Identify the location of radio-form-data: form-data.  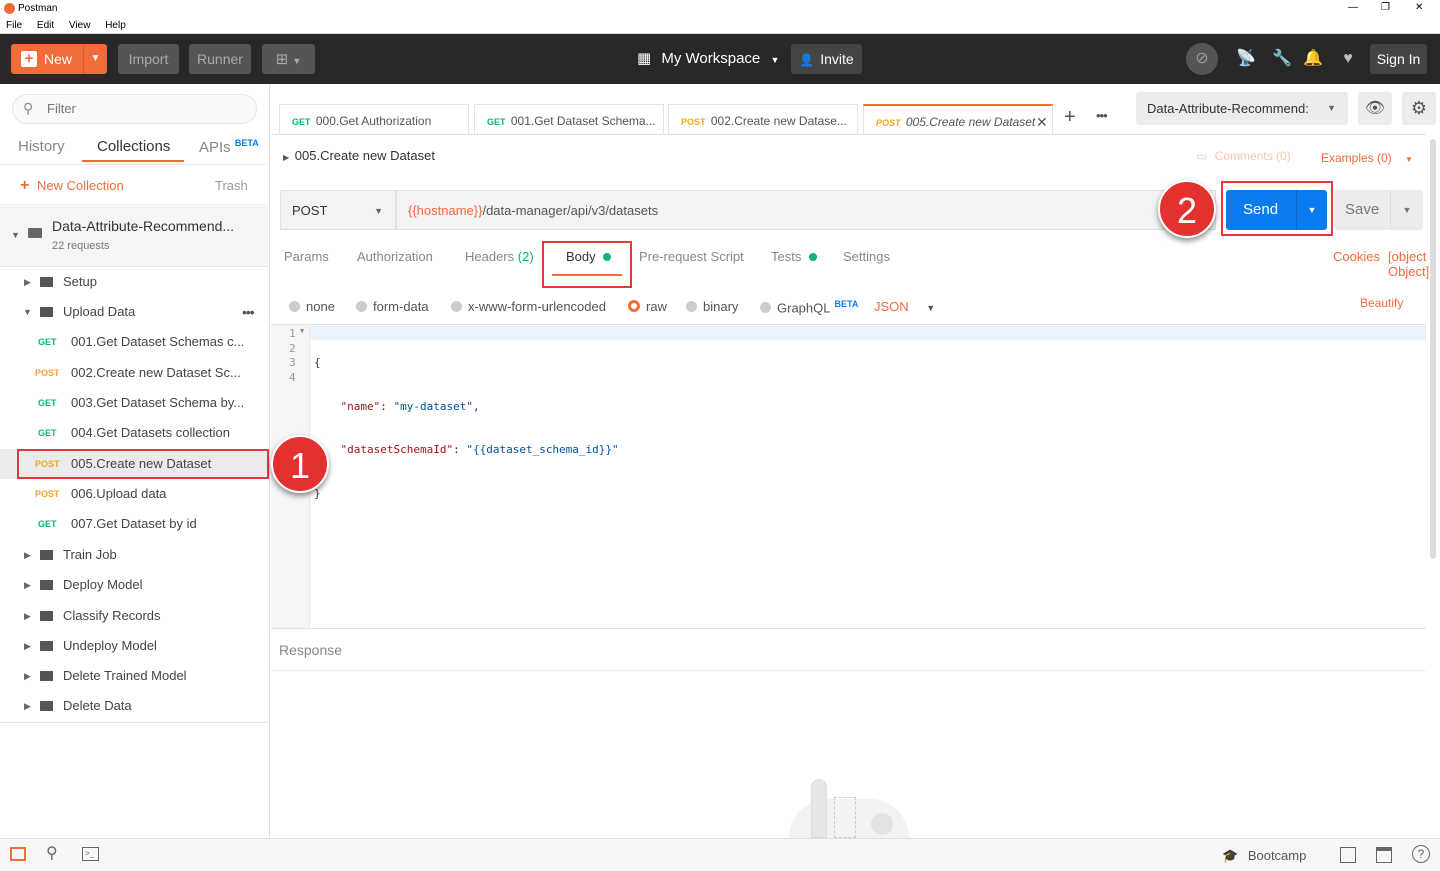
(392, 306).